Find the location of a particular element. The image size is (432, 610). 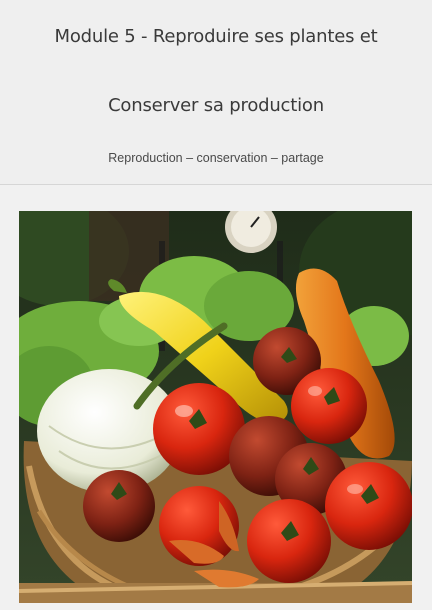

header-divider is located at coordinates (216, 184).